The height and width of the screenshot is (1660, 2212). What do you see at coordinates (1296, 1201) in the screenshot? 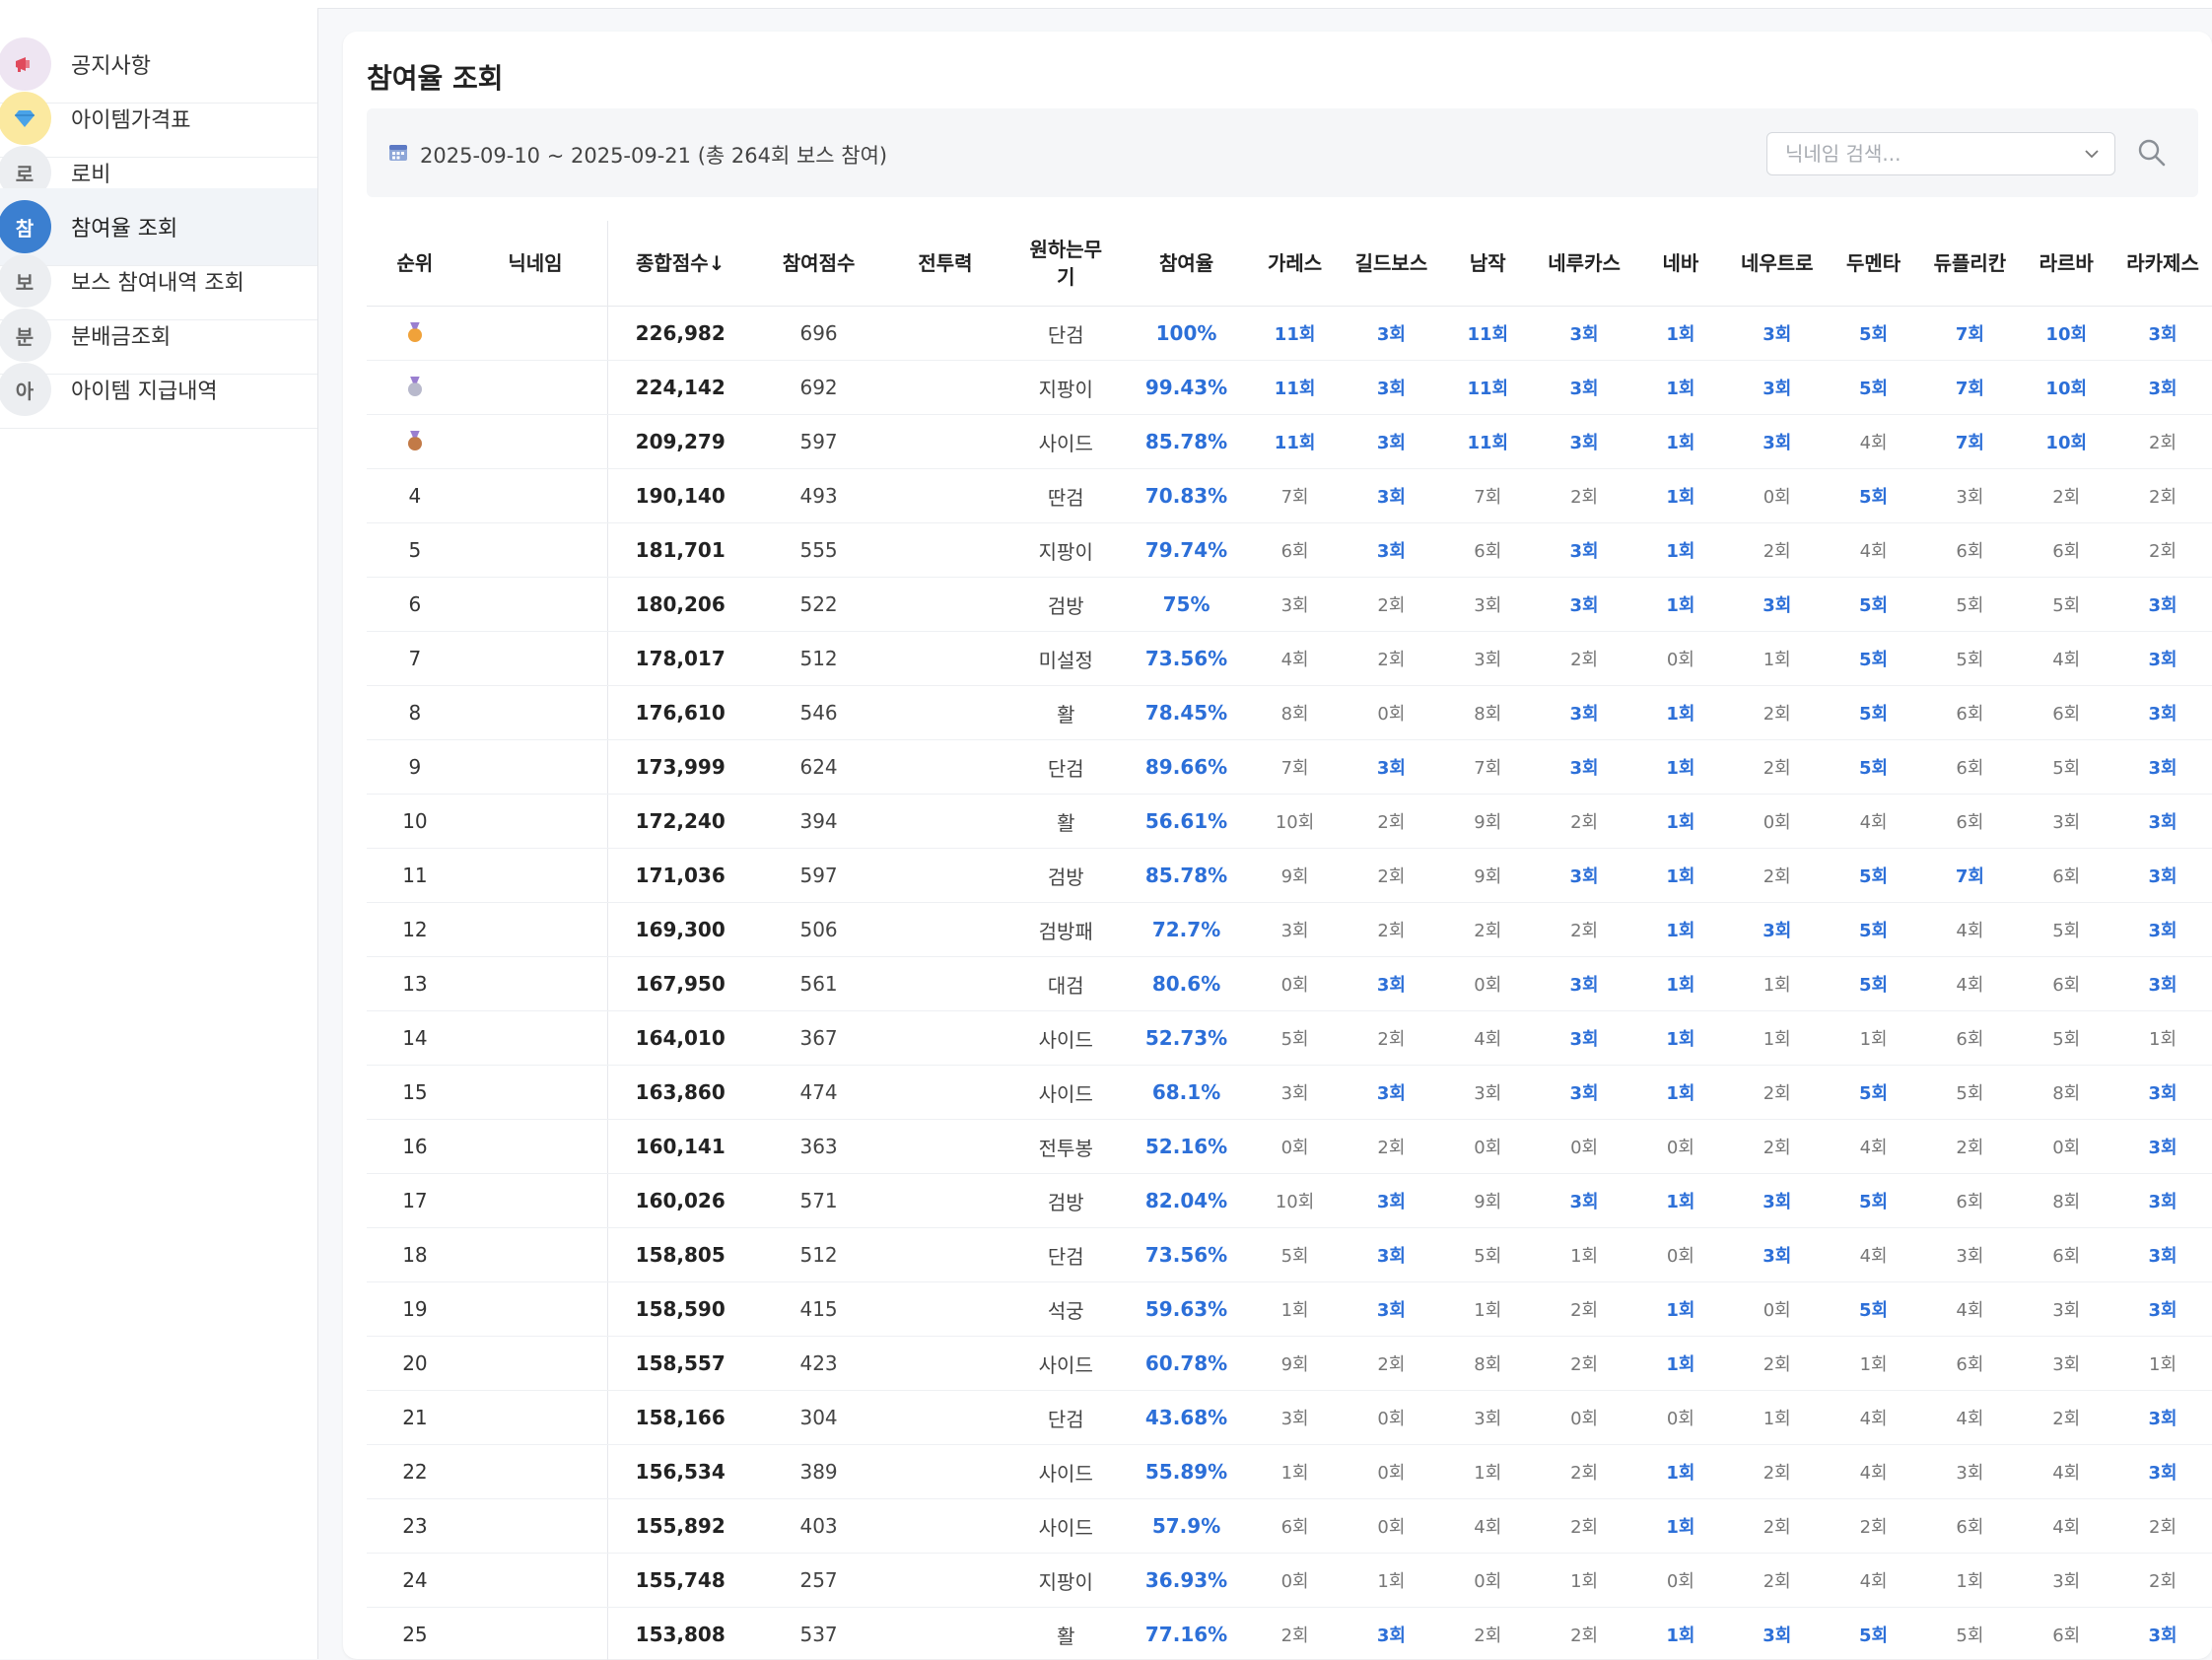
I see `boss-count-cell: 10회` at bounding box center [1296, 1201].